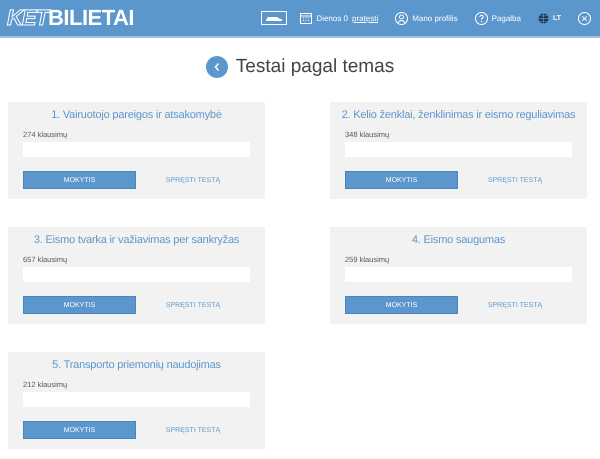  What do you see at coordinates (543, 18) in the screenshot?
I see `globe-icon` at bounding box center [543, 18].